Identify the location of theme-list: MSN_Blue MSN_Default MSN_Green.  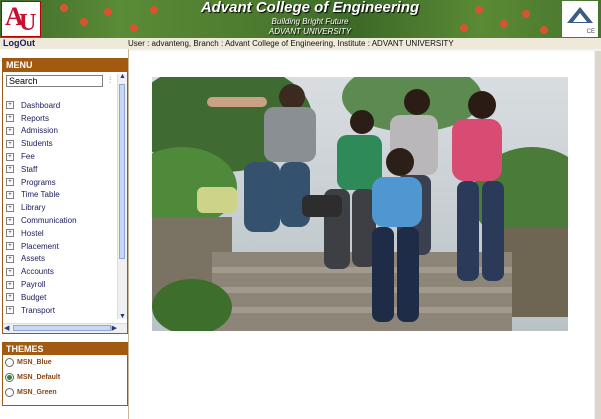
(65, 377).